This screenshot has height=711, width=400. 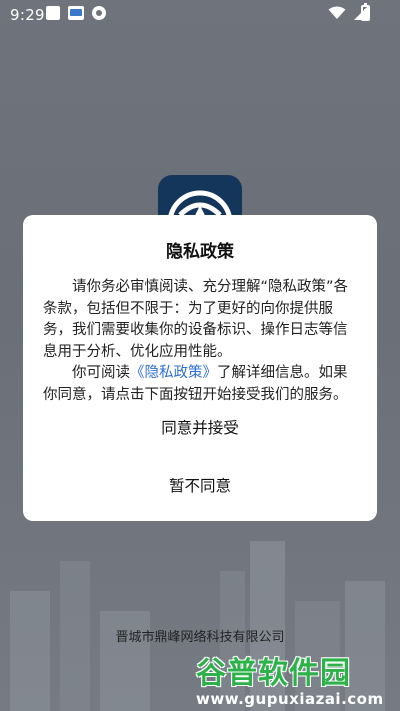 I want to click on status-time: 9:29, so click(x=27, y=15).